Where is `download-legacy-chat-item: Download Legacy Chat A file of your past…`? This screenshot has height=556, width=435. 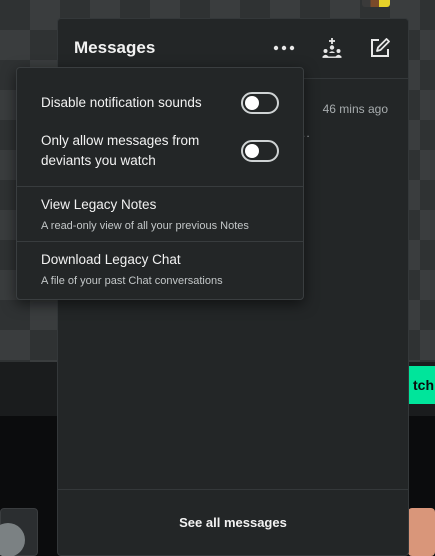 download-legacy-chat-item: Download Legacy Chat A file of your past… is located at coordinates (160, 270).